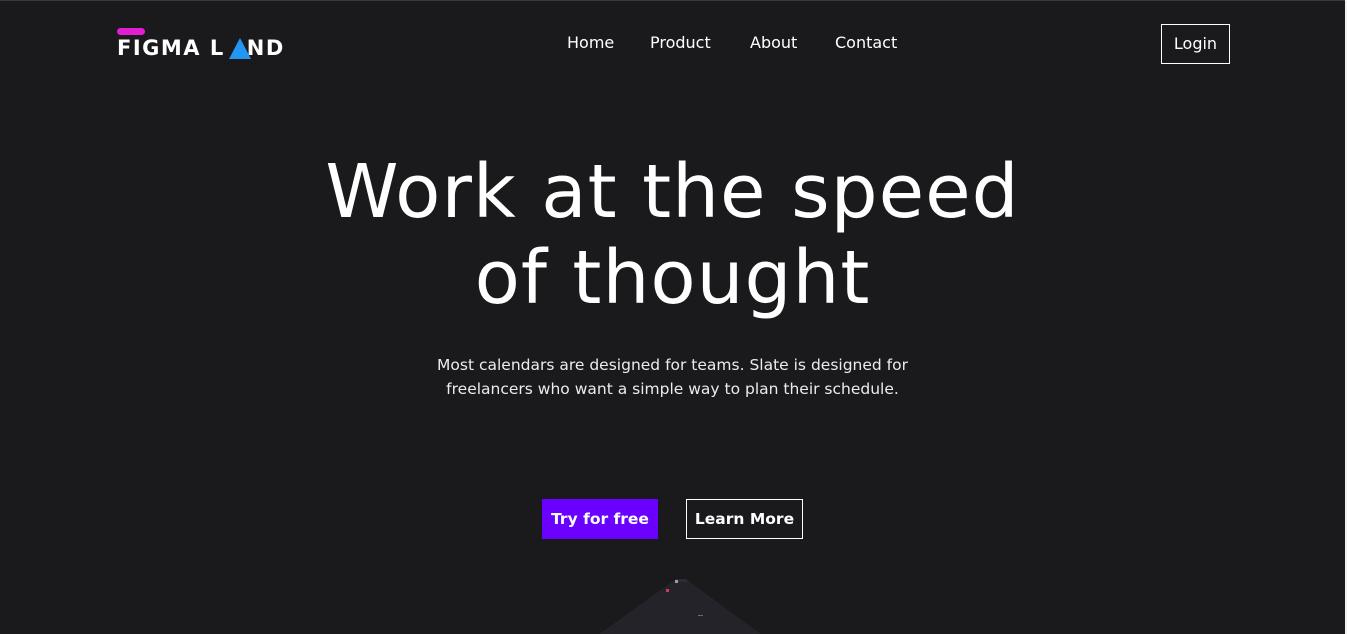 The image size is (1347, 634). What do you see at coordinates (773, 43) in the screenshot?
I see `nav-link-about: About` at bounding box center [773, 43].